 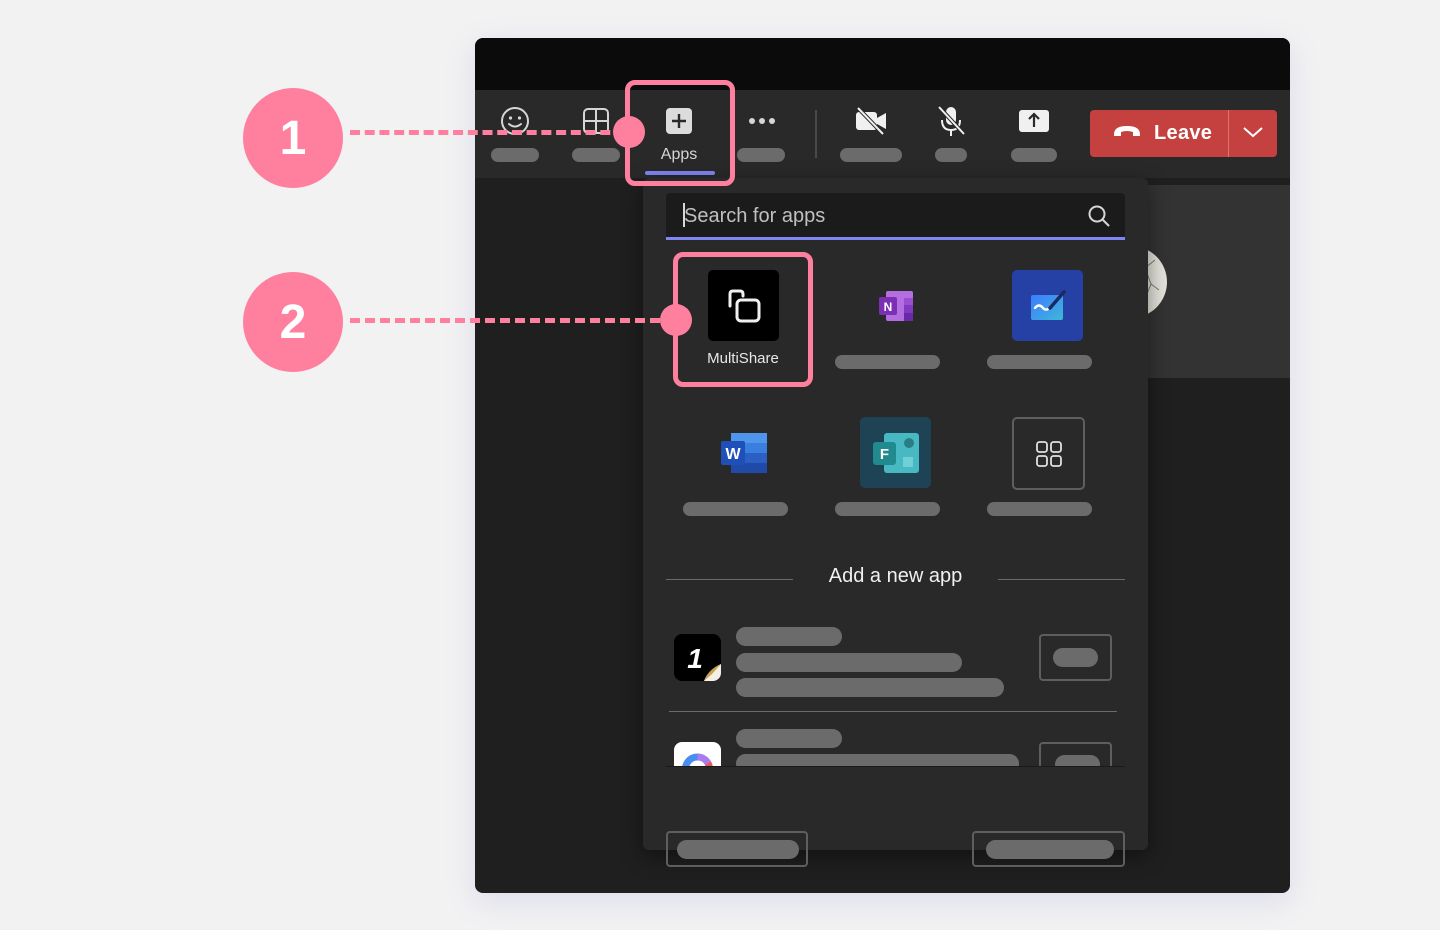 I want to click on app-tile-whiteboard, so click(x=1047, y=340).